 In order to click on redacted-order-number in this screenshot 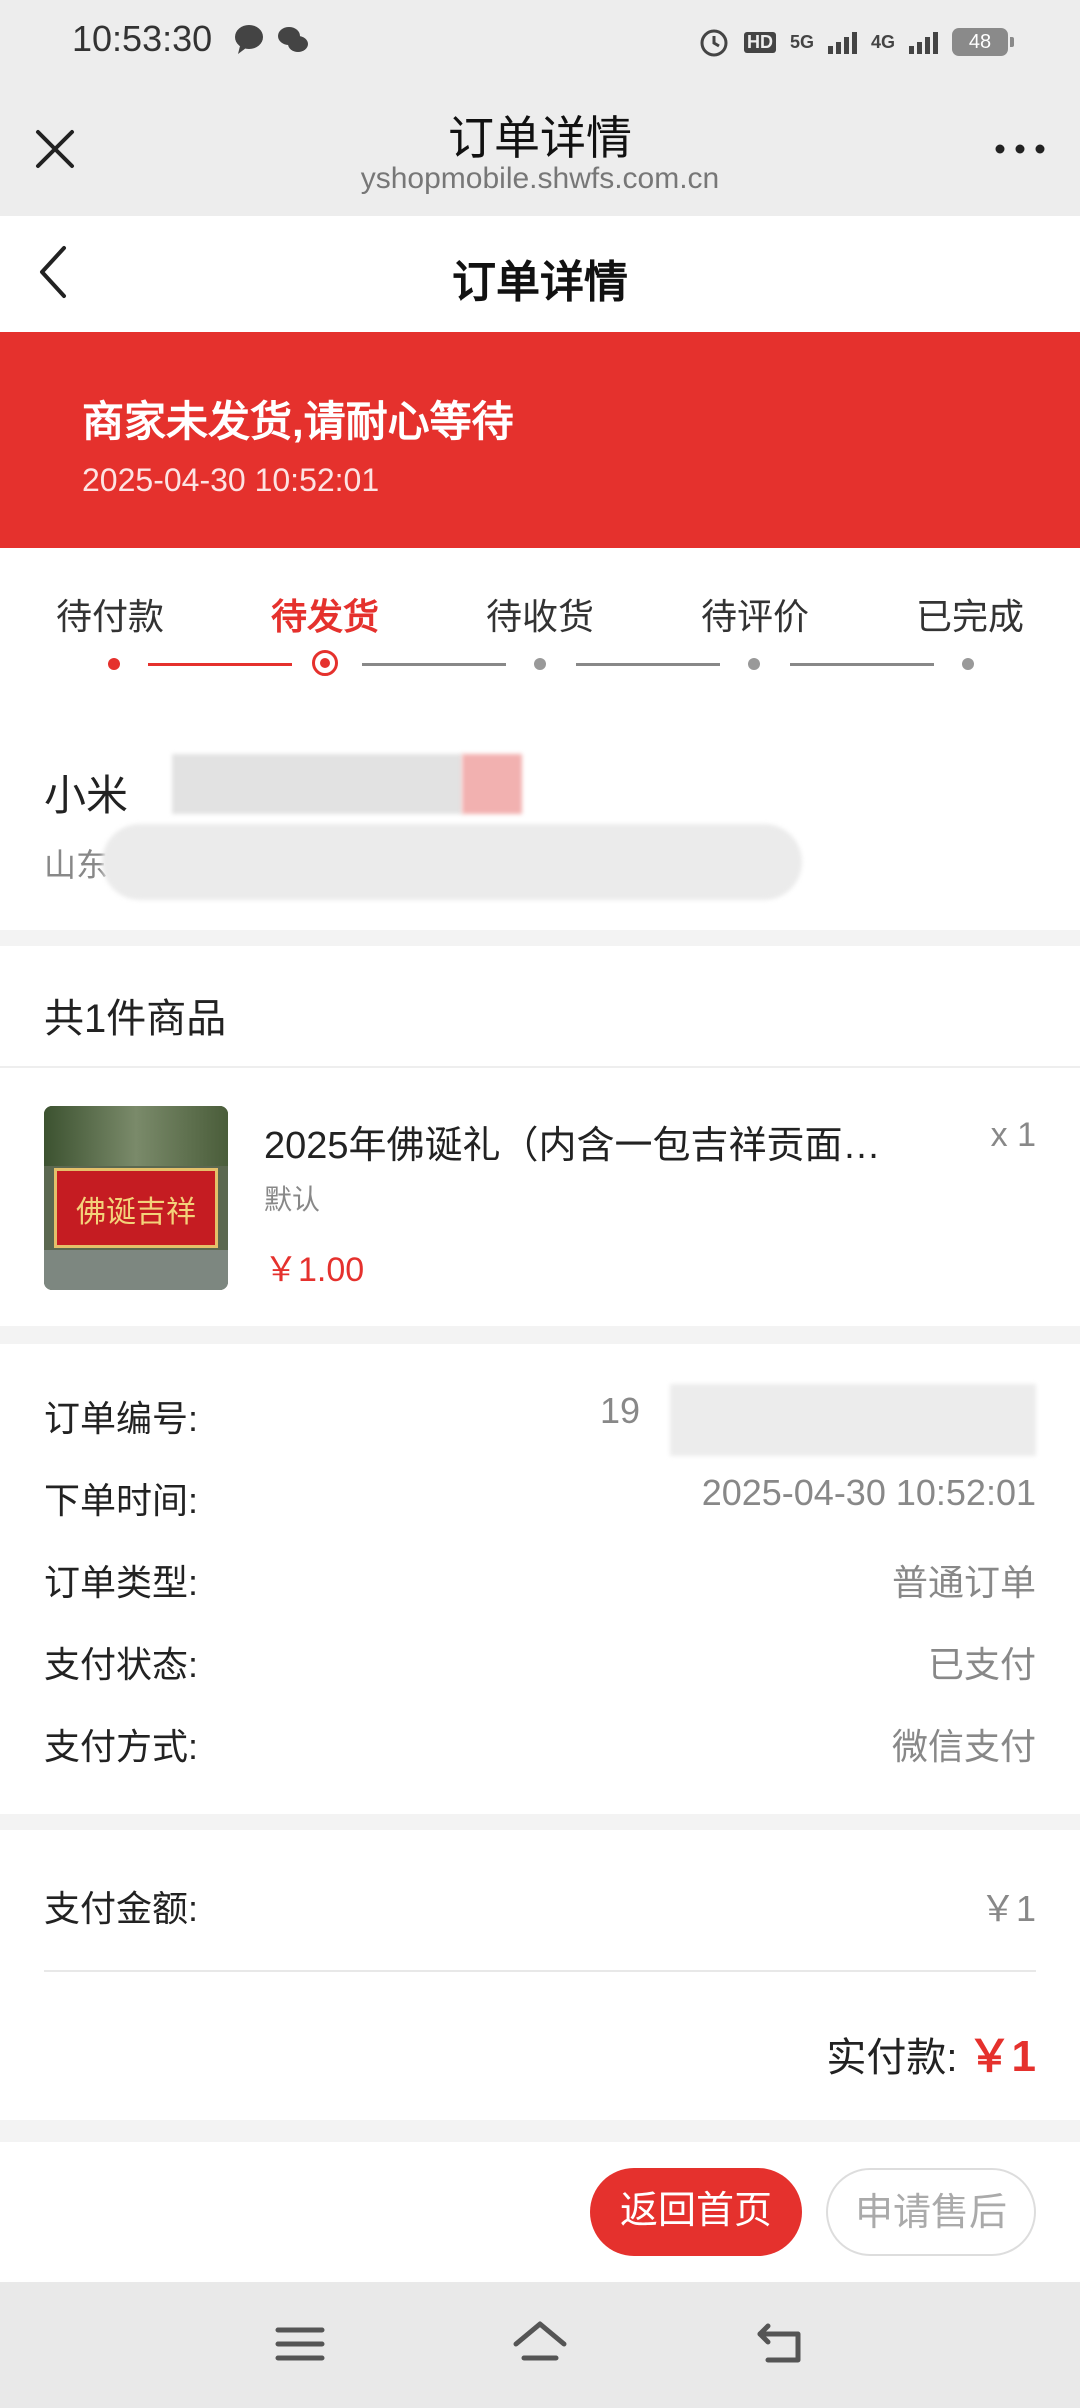, I will do `click(853, 1420)`.